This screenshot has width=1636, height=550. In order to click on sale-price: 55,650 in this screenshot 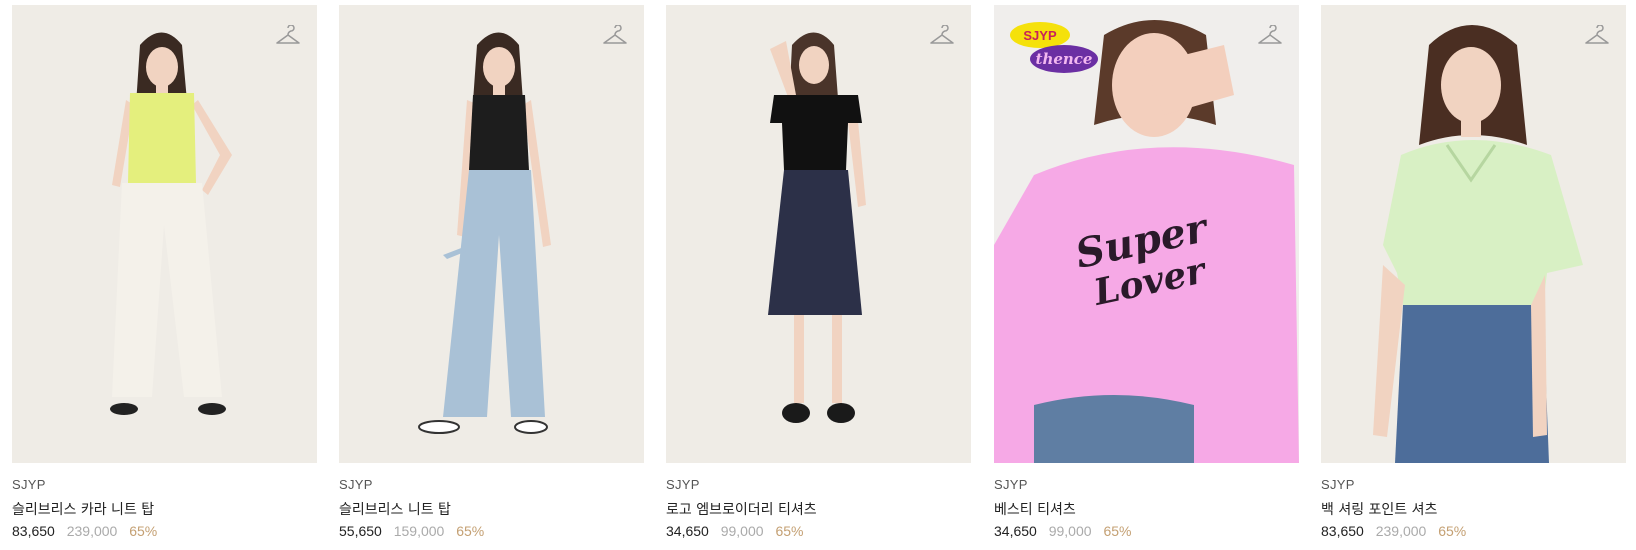, I will do `click(360, 531)`.